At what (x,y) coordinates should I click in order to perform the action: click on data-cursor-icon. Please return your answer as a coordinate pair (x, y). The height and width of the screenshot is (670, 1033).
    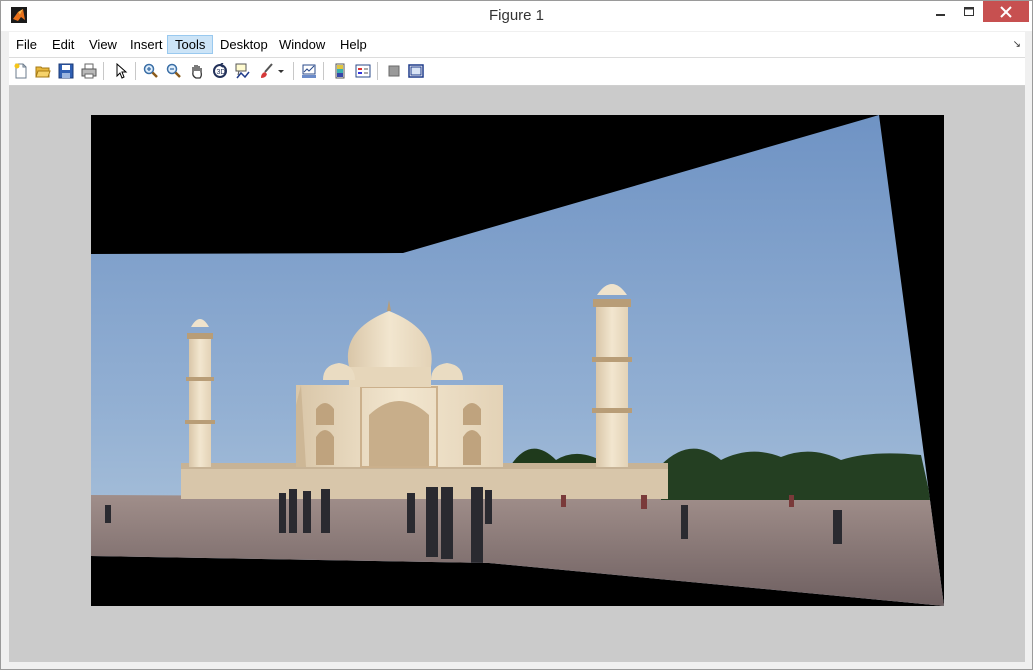
    Looking at the image, I should click on (243, 71).